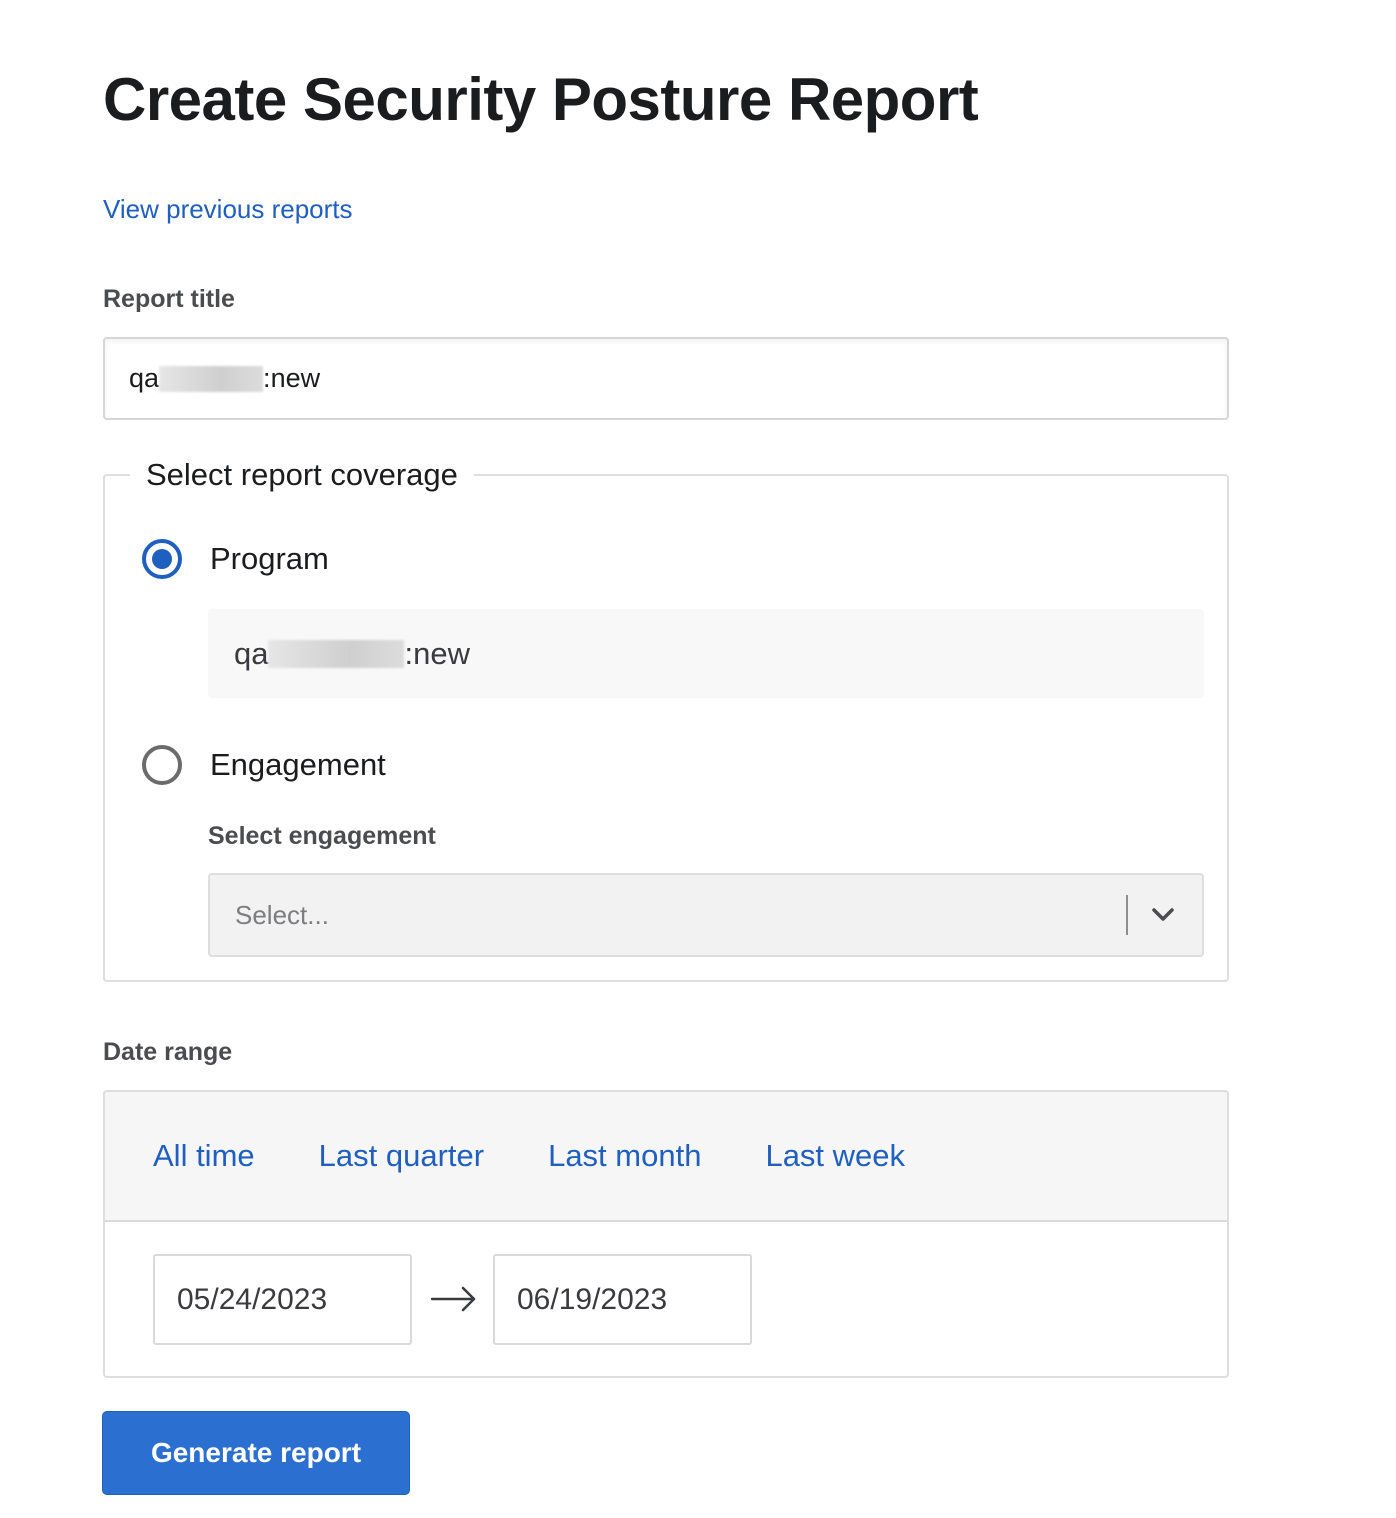 The width and height of the screenshot is (1396, 1518). Describe the element at coordinates (622, 1299) in the screenshot. I see `end-date-input: 06/19/2023` at that location.